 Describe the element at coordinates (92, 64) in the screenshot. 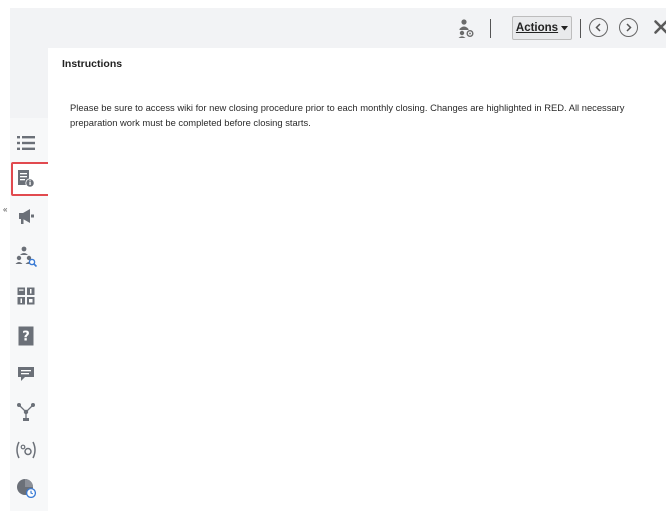

I see `page-title: Instructions` at that location.